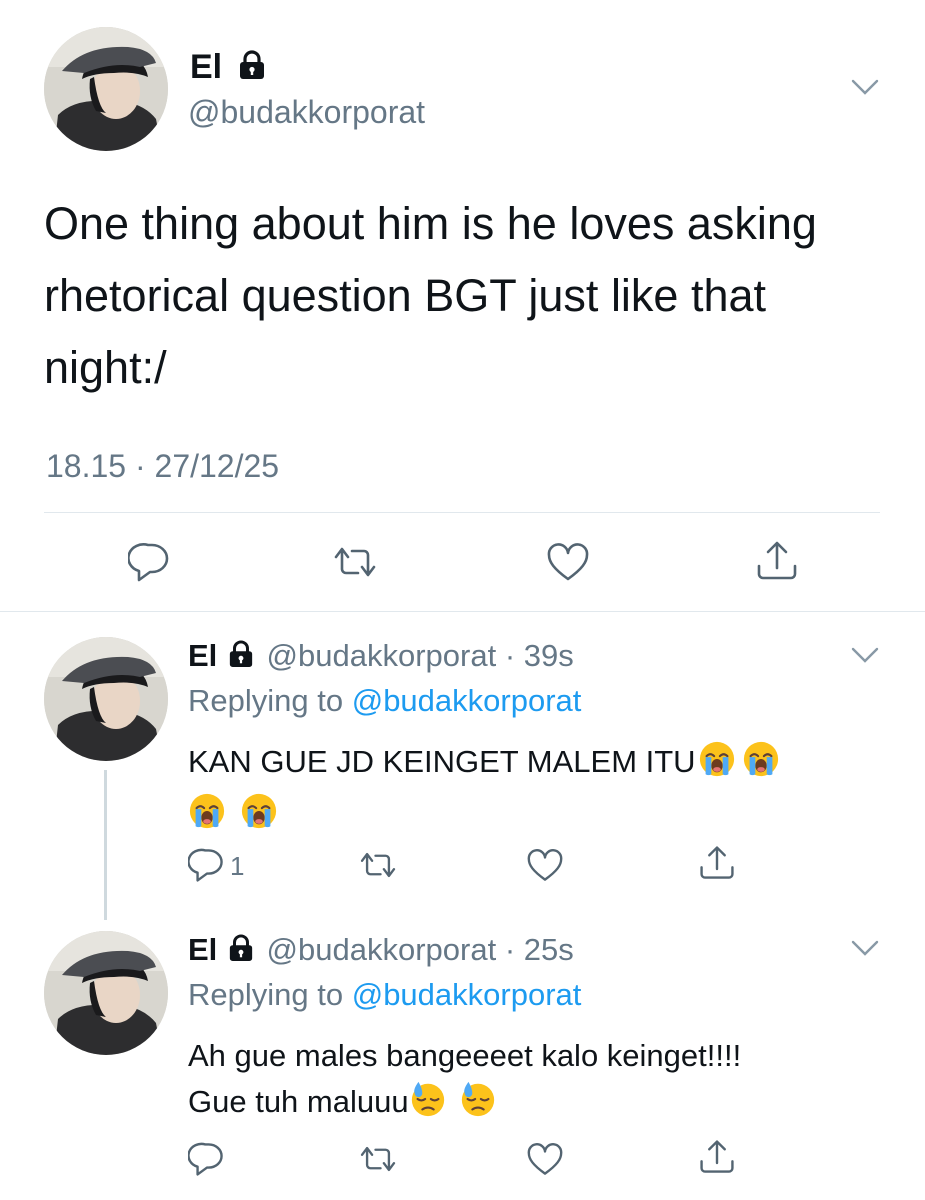 This screenshot has width=925, height=1200. Describe the element at coordinates (420, 949) in the screenshot. I see `reply-2-handle-time: @budakkorporat · 25s` at that location.